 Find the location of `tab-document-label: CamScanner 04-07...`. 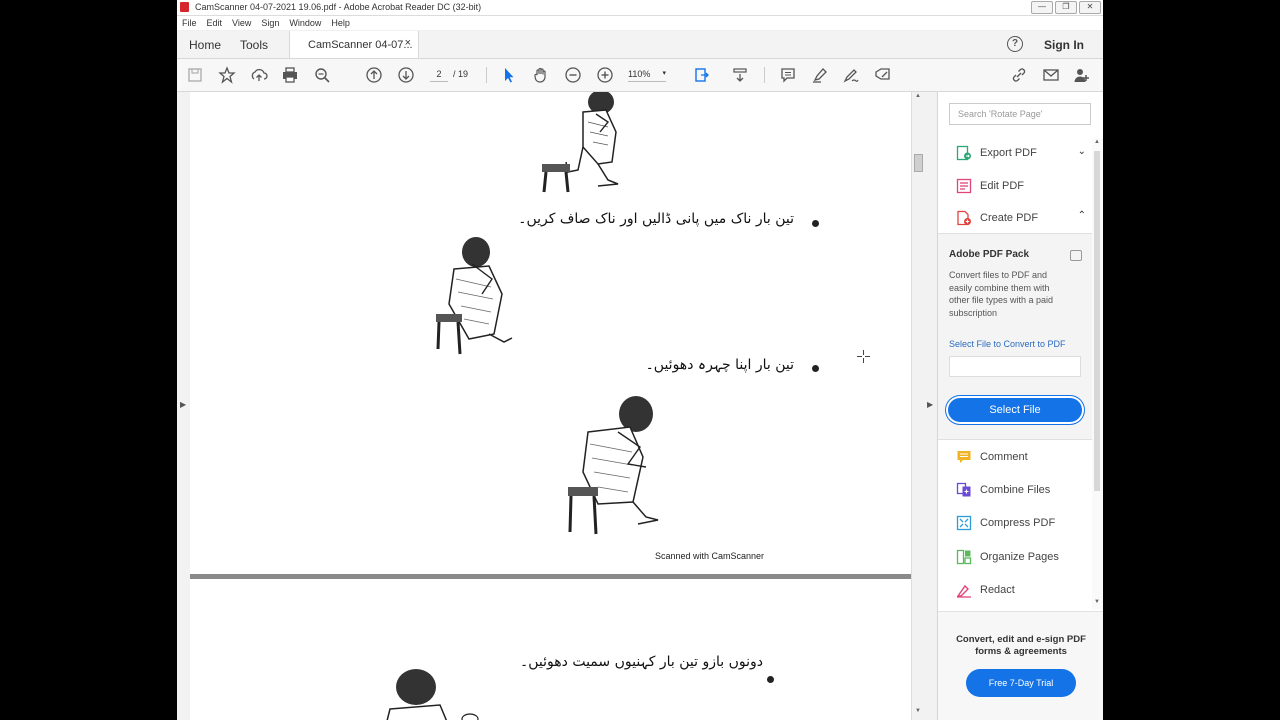

tab-document-label: CamScanner 04-07... is located at coordinates (360, 45).